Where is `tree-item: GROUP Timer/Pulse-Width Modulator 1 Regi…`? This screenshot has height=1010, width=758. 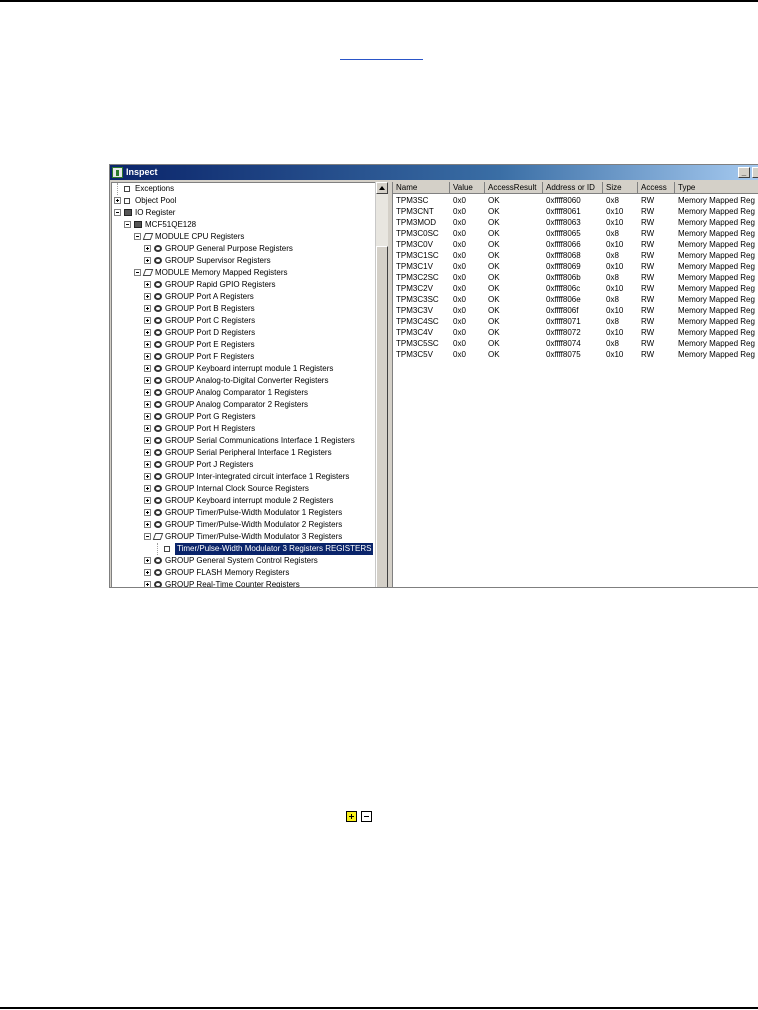
tree-item: GROUP Timer/Pulse-Width Modulator 1 Regi… is located at coordinates (244, 513).